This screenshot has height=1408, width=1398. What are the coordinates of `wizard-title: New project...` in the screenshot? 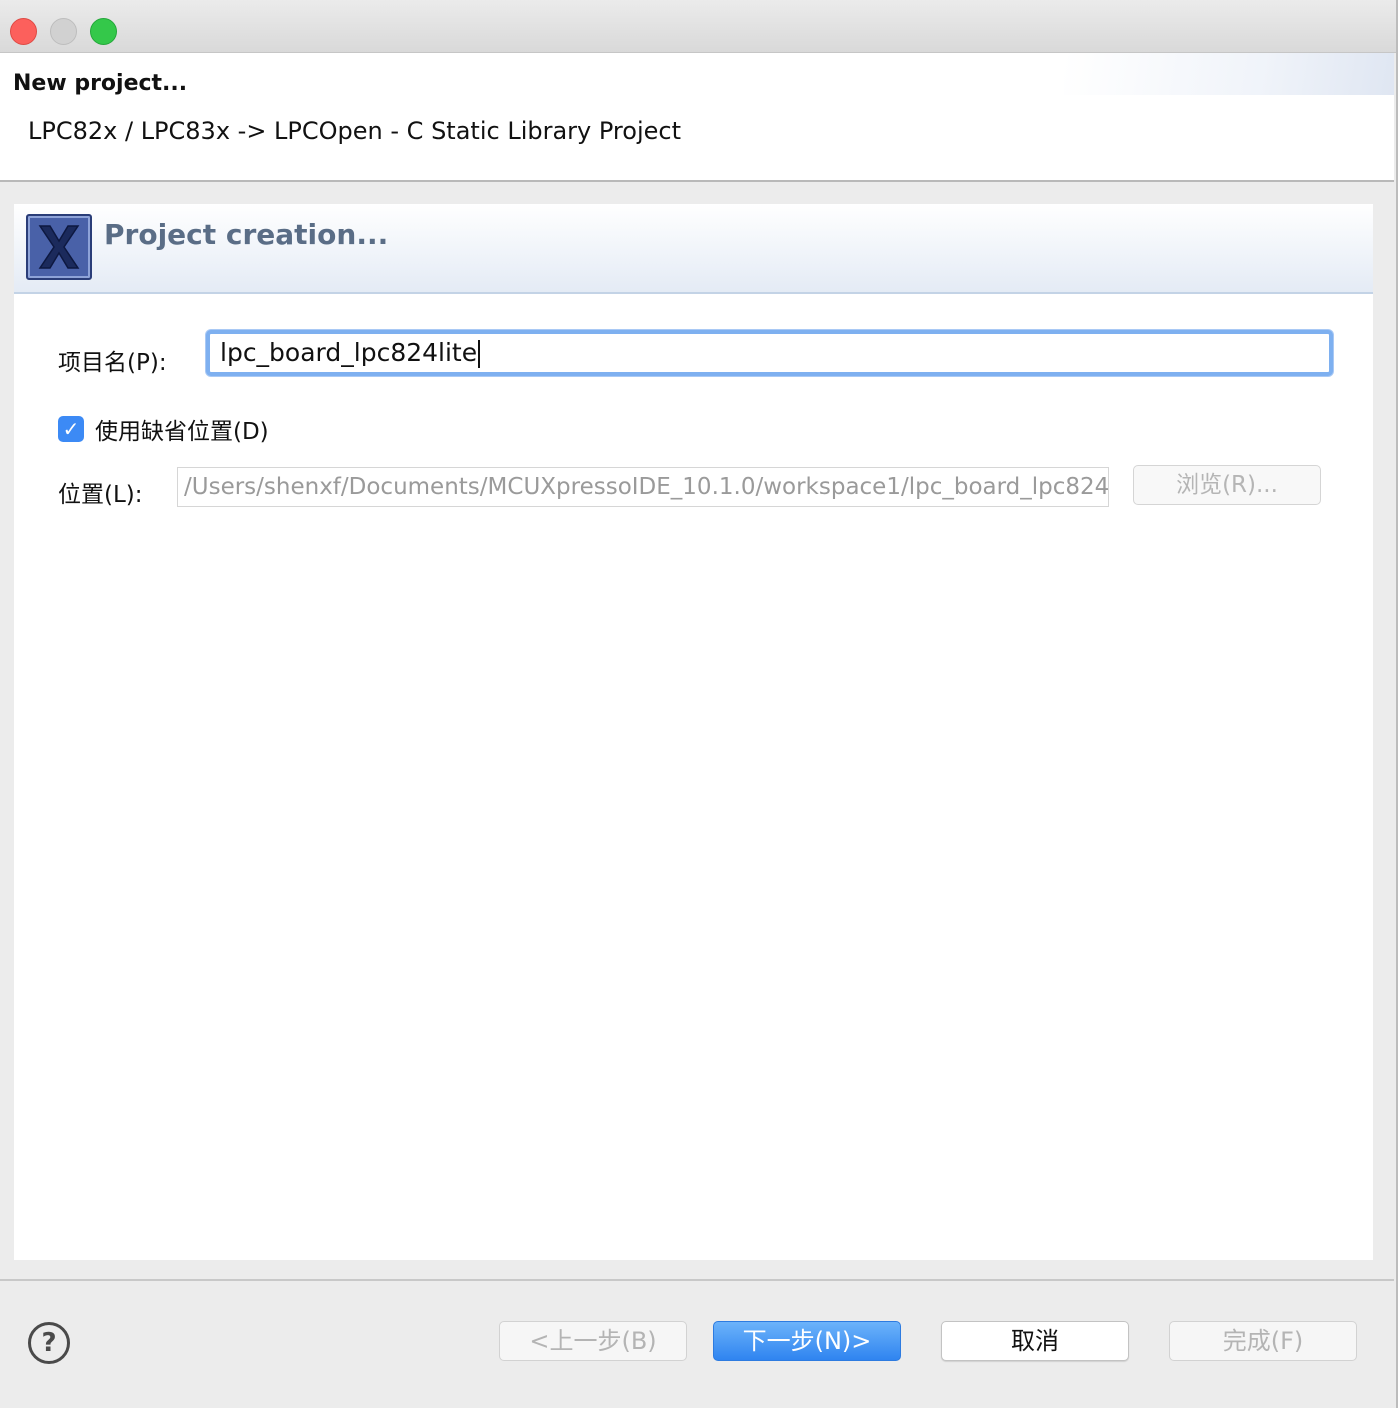 It's located at (100, 83).